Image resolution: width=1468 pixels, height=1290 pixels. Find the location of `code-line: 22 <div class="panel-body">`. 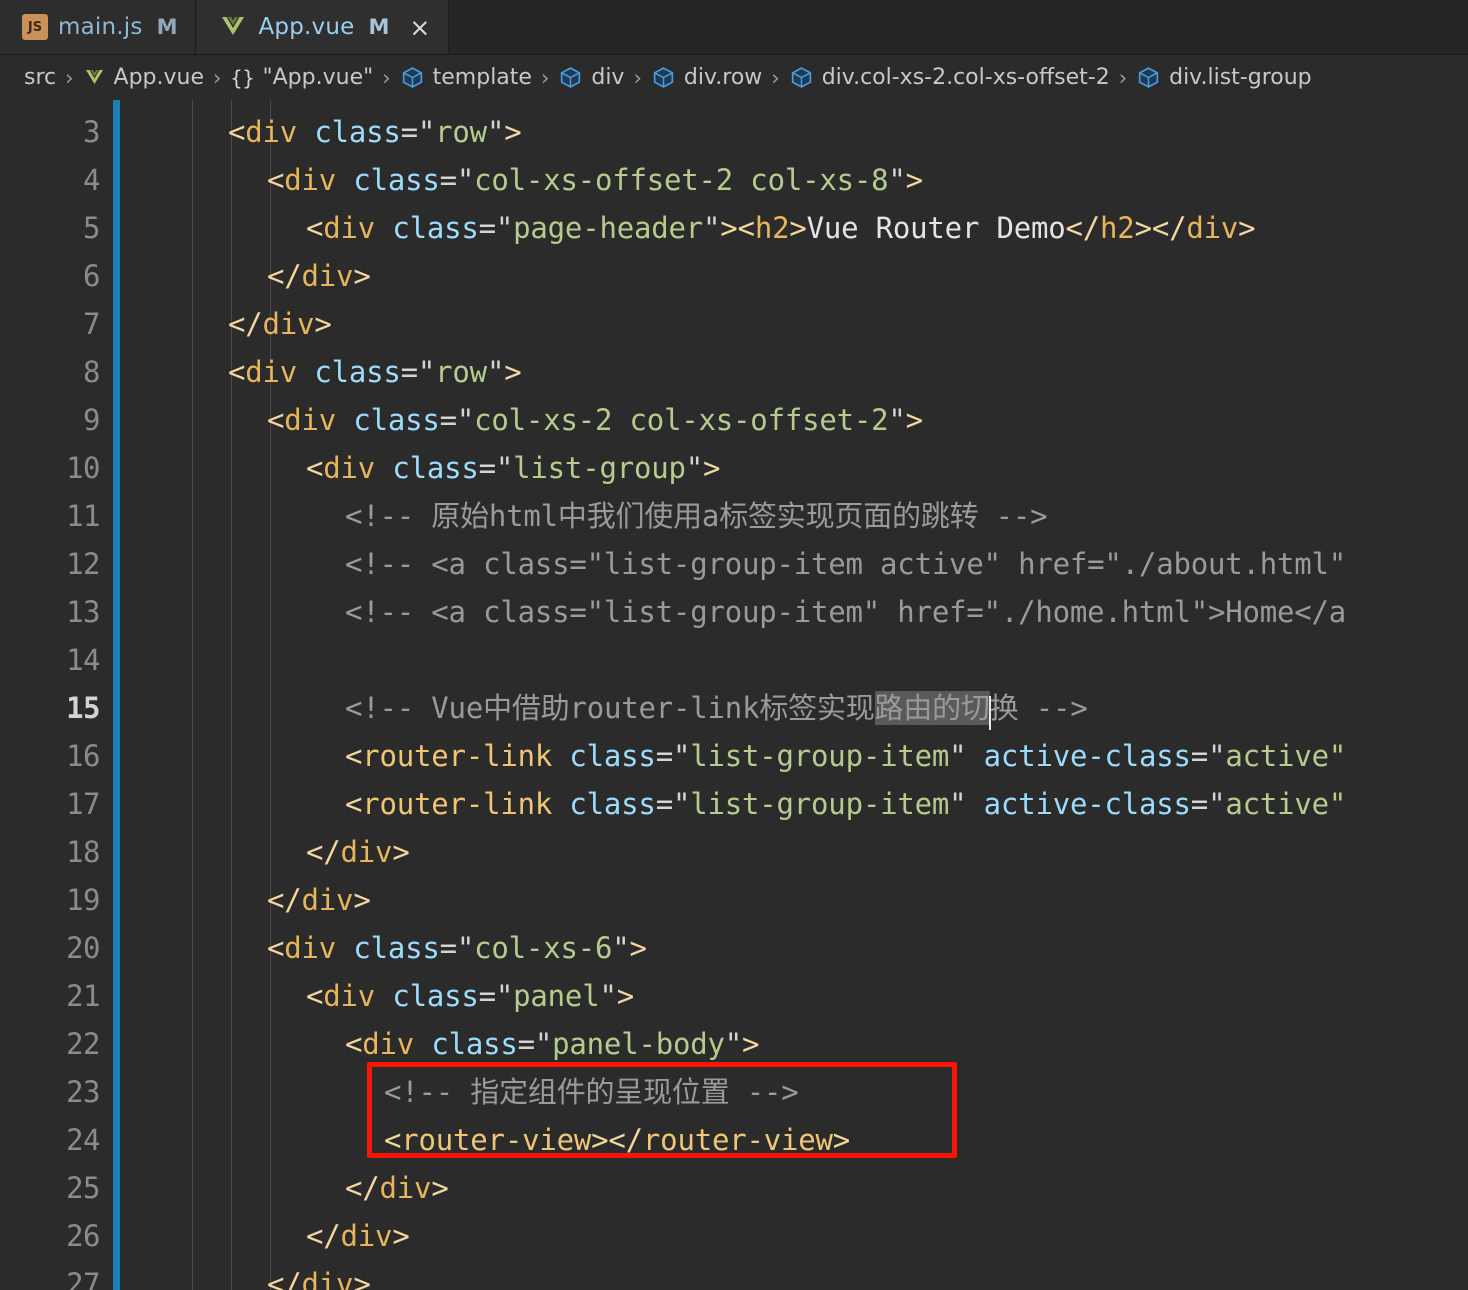

code-line: 22 <div class="panel-body"> is located at coordinates (734, 1044).